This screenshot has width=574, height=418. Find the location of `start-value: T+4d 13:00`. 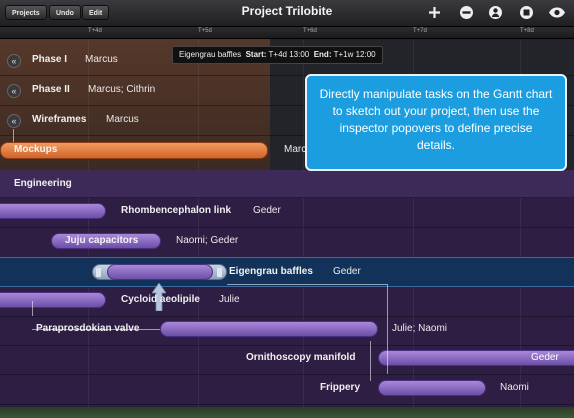

start-value: T+4d 13:00 is located at coordinates (289, 54).